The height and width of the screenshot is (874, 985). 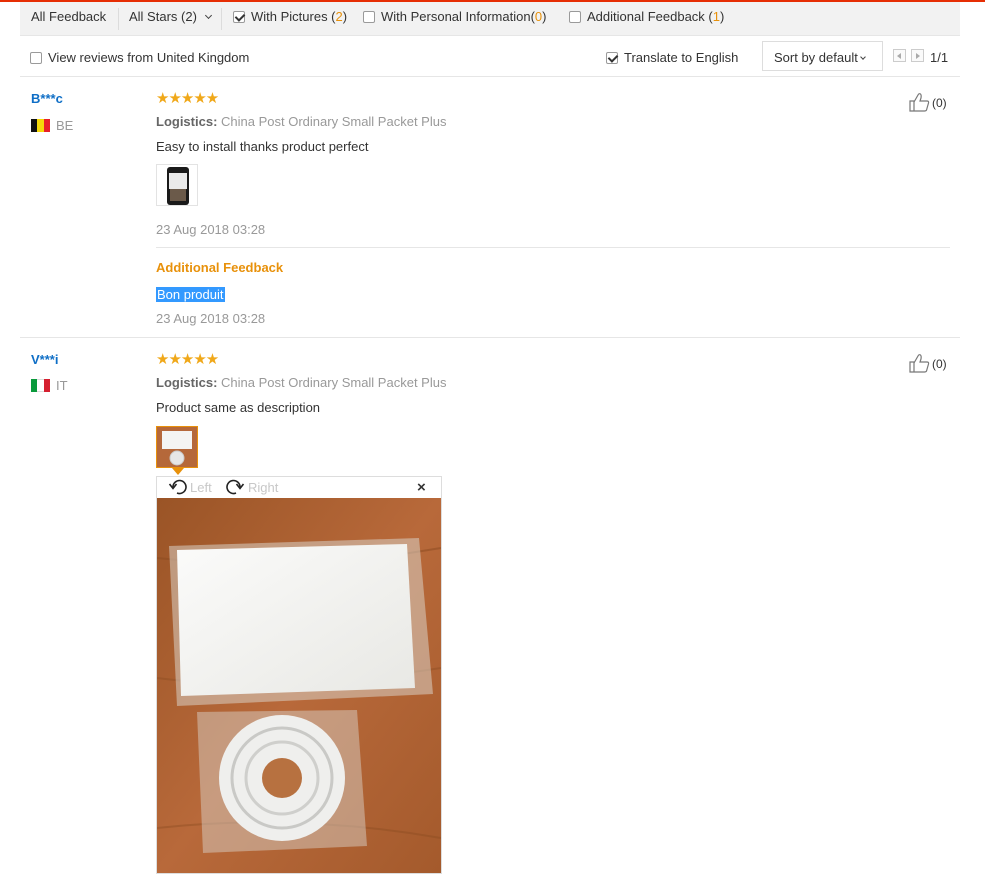 What do you see at coordinates (177, 487) in the screenshot?
I see `rotate-left-icon` at bounding box center [177, 487].